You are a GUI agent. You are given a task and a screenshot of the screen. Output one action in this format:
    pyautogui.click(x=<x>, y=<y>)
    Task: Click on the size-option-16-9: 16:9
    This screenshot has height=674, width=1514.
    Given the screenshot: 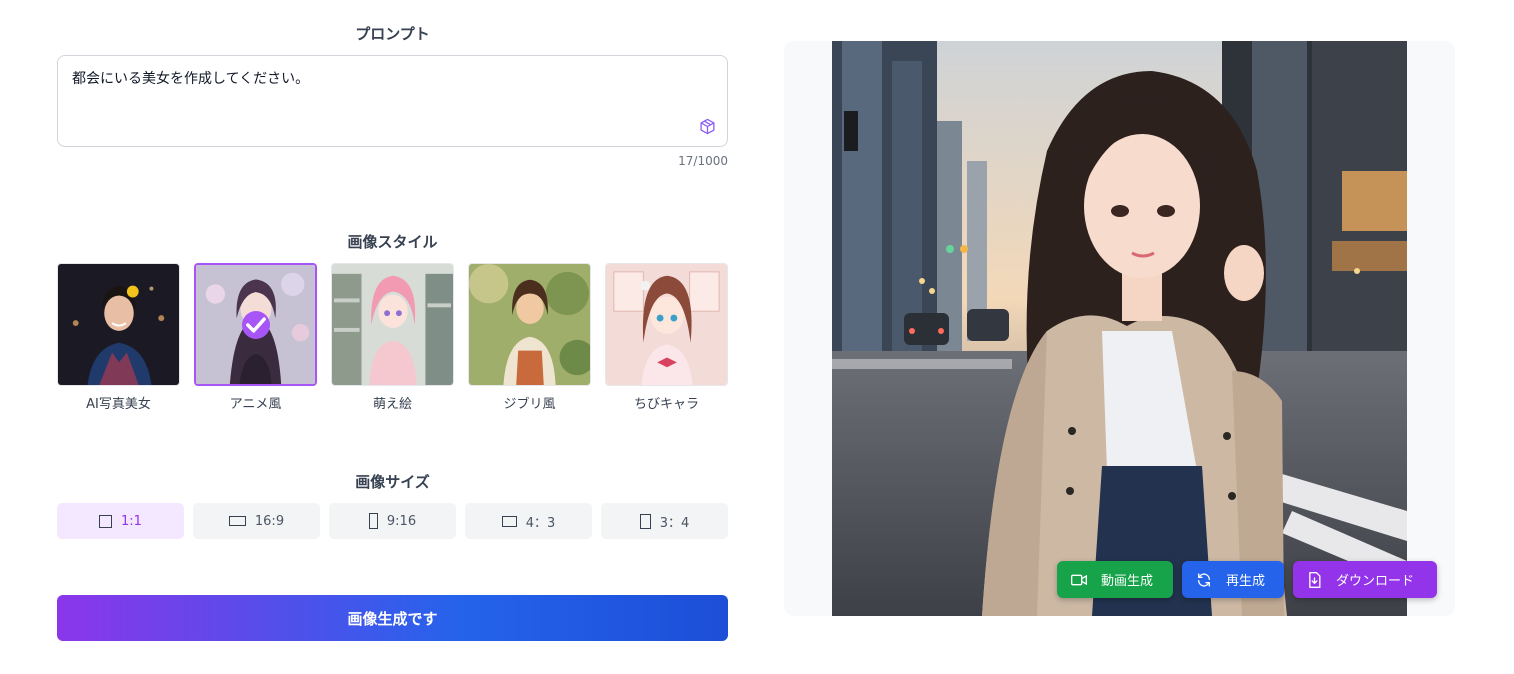 What is the action you would take?
    pyautogui.click(x=256, y=521)
    